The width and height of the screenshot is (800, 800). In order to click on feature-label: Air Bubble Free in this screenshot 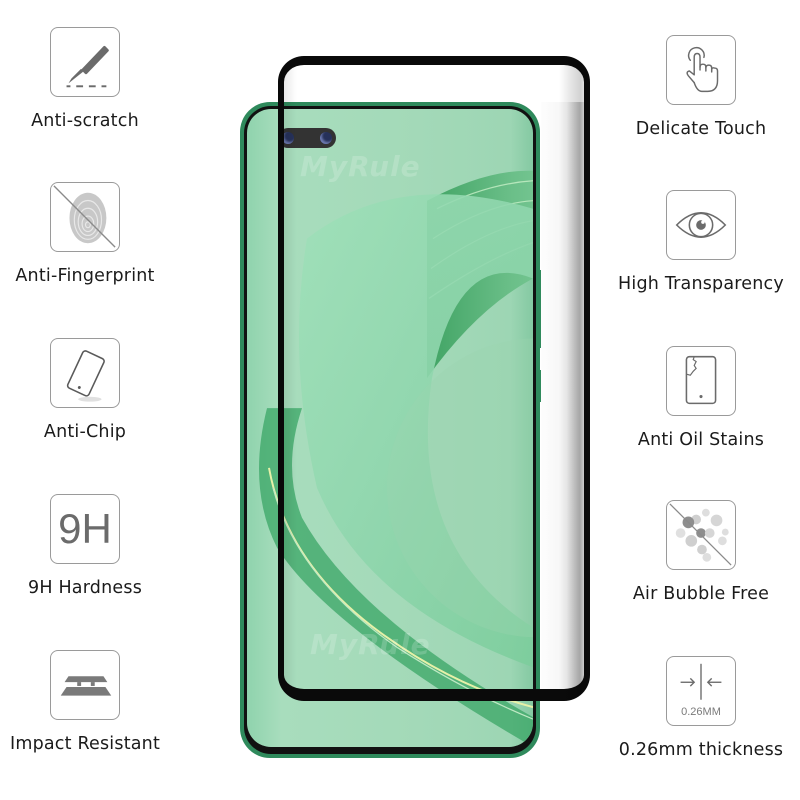, I will do `click(701, 594)`.